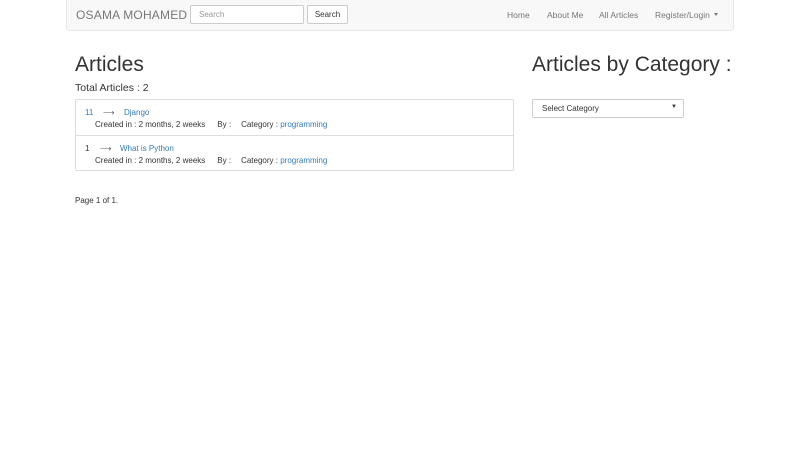 This screenshot has height=449, width=800. Describe the element at coordinates (112, 88) in the screenshot. I see `total-articles: Total Articles : 2` at that location.